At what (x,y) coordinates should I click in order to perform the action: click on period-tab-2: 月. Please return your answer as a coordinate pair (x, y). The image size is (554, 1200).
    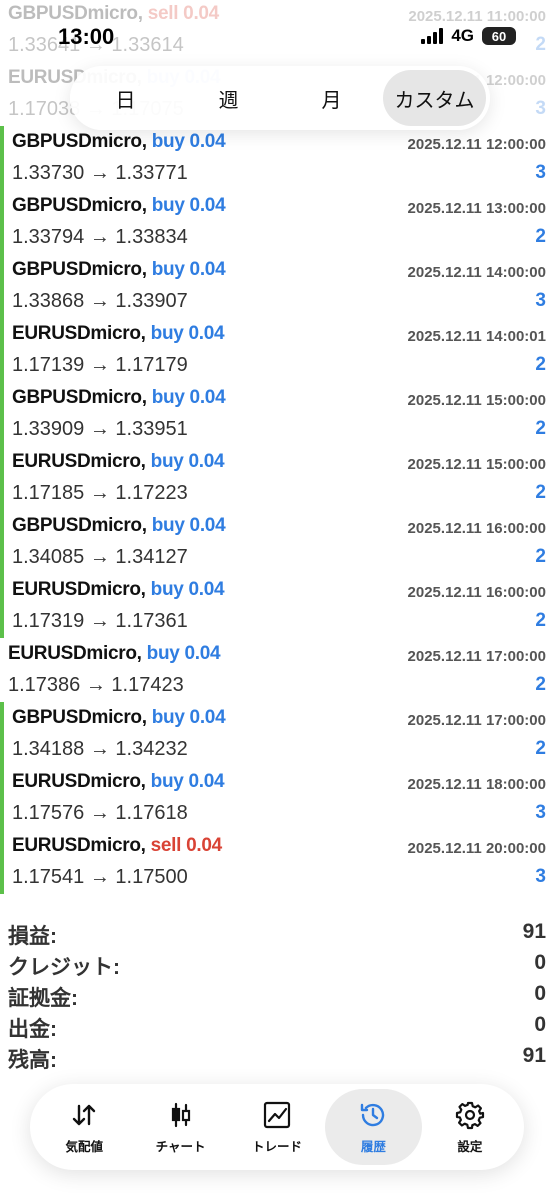
    Looking at the image, I should click on (331, 98).